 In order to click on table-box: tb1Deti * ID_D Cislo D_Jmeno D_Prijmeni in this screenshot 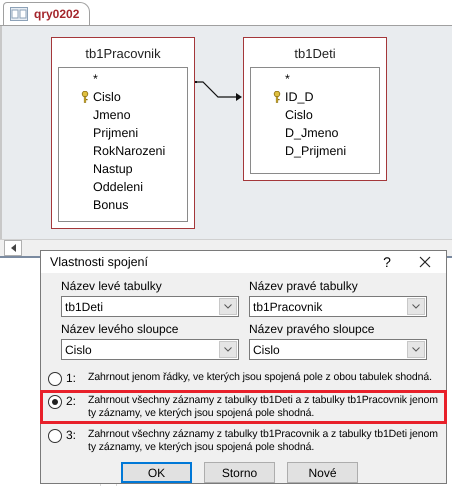, I will do `click(315, 109)`.